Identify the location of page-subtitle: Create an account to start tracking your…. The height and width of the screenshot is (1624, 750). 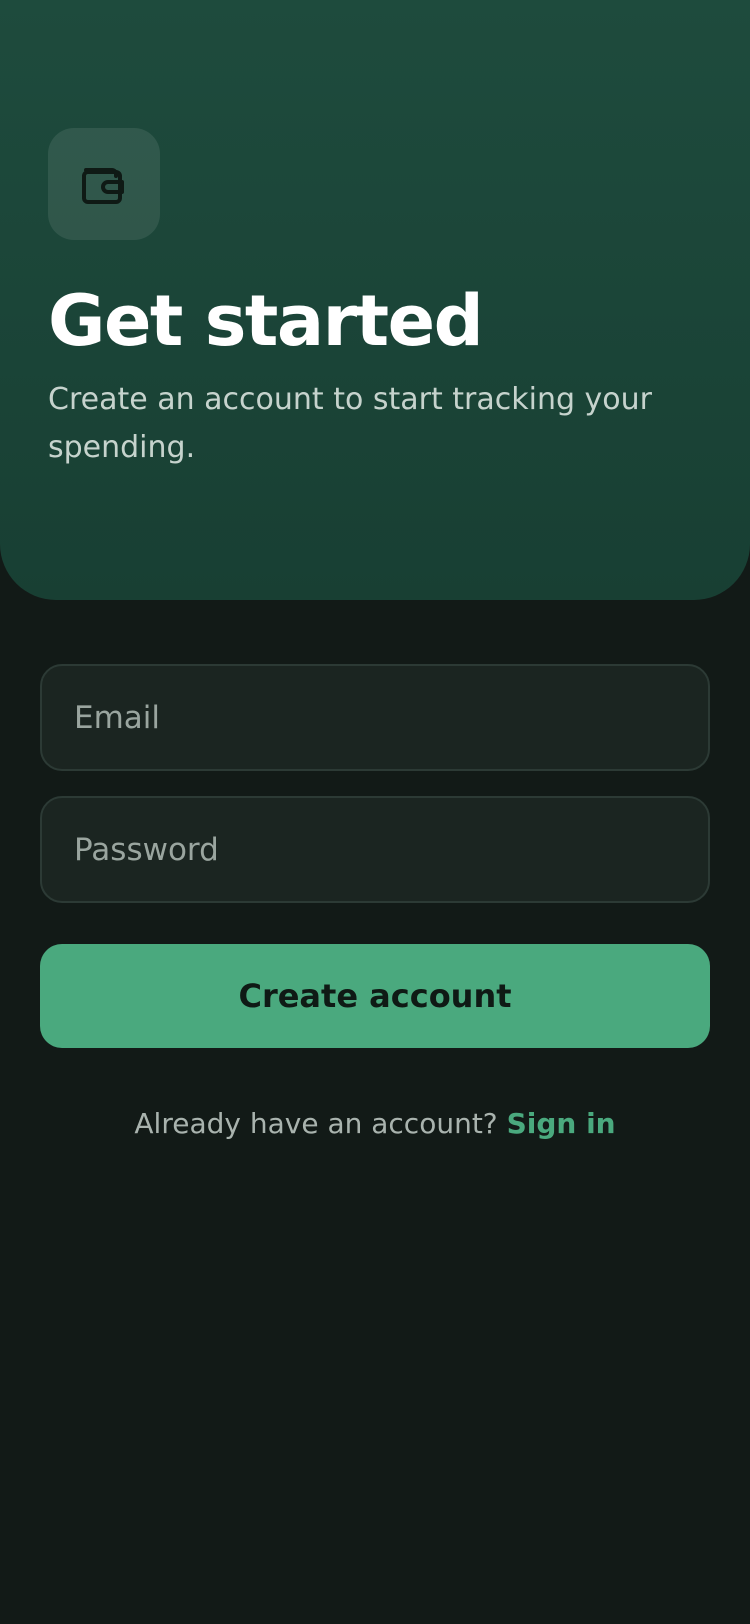
(350, 423).